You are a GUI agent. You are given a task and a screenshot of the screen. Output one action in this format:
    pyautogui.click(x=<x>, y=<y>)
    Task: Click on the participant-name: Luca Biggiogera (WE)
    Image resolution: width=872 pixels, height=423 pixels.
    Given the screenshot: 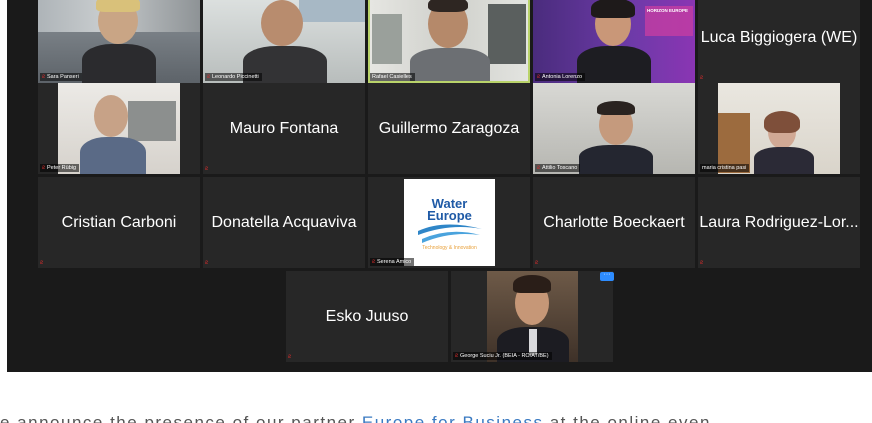 What is the action you would take?
    pyautogui.click(x=779, y=37)
    